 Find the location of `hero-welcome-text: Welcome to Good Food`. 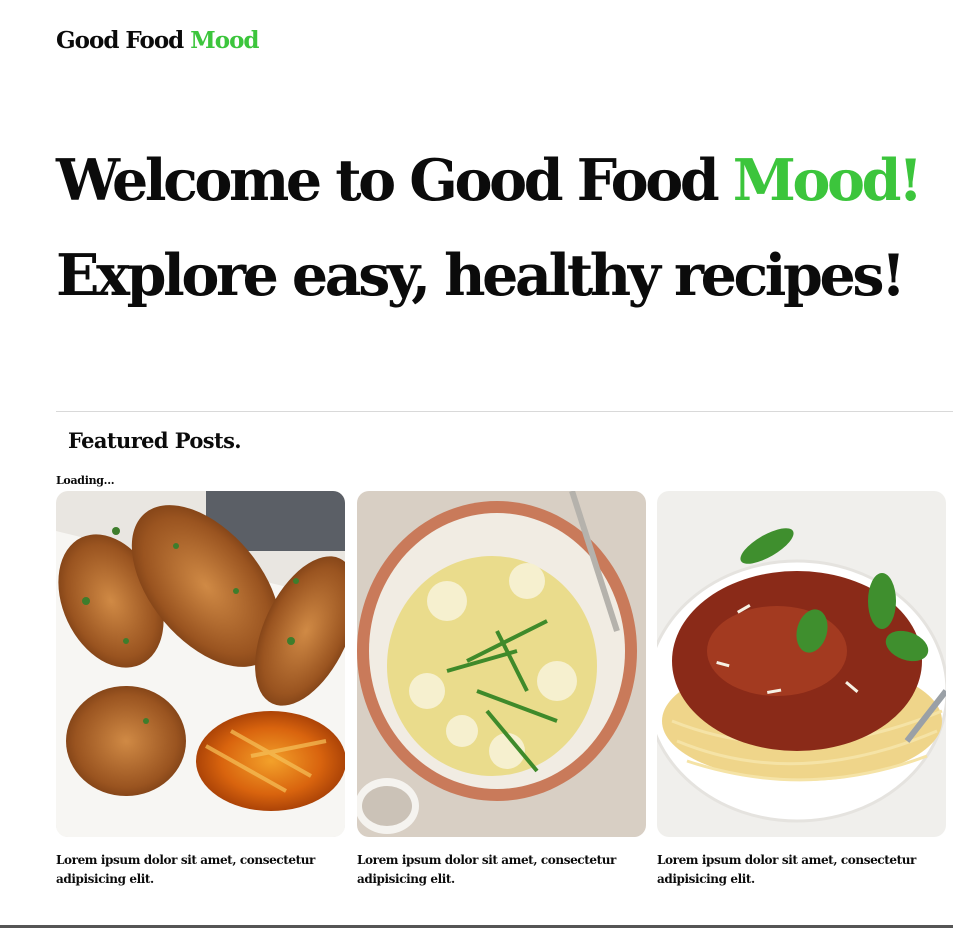

hero-welcome-text: Welcome to Good Food is located at coordinates (394, 180).